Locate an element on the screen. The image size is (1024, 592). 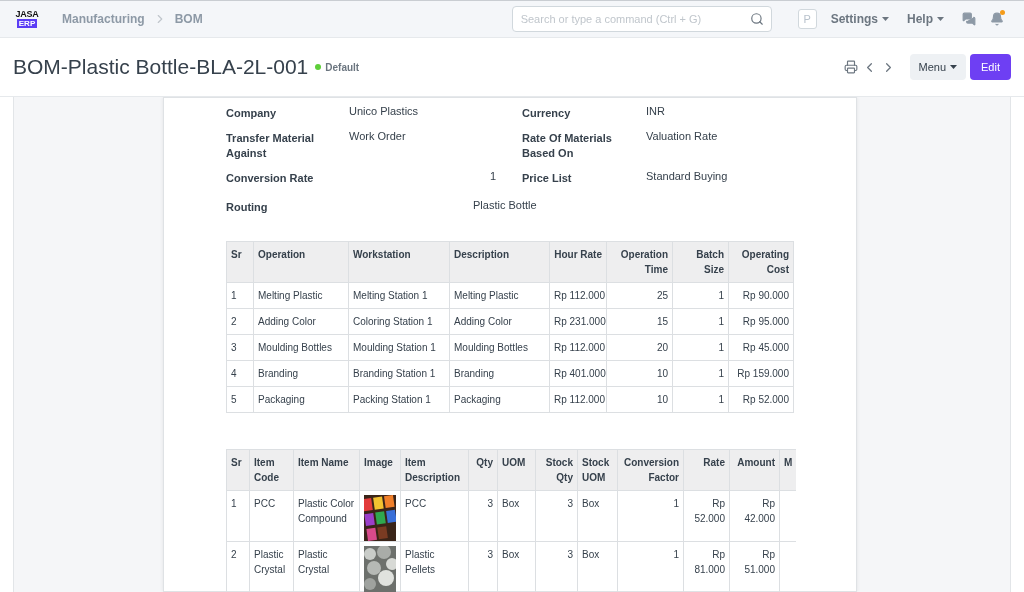
table-cell: Rp 159.000 is located at coordinates (761, 373).